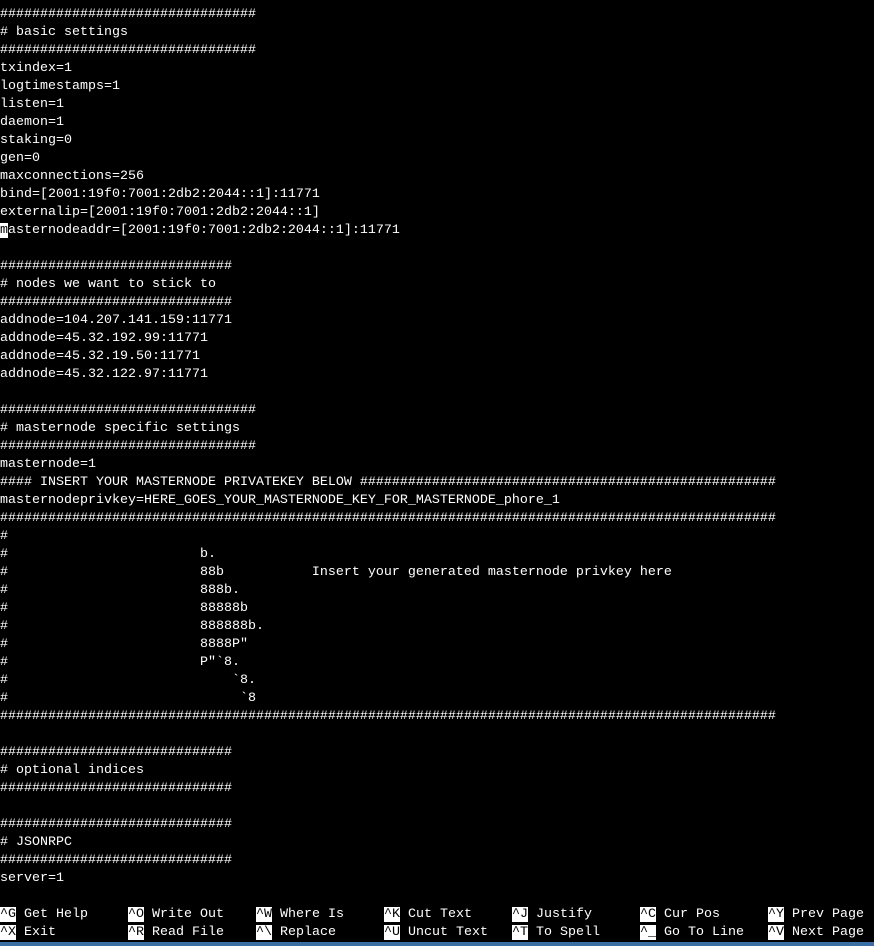 This screenshot has width=874, height=946. Describe the element at coordinates (776, 914) in the screenshot. I see `shortcut-key: ^Y` at that location.